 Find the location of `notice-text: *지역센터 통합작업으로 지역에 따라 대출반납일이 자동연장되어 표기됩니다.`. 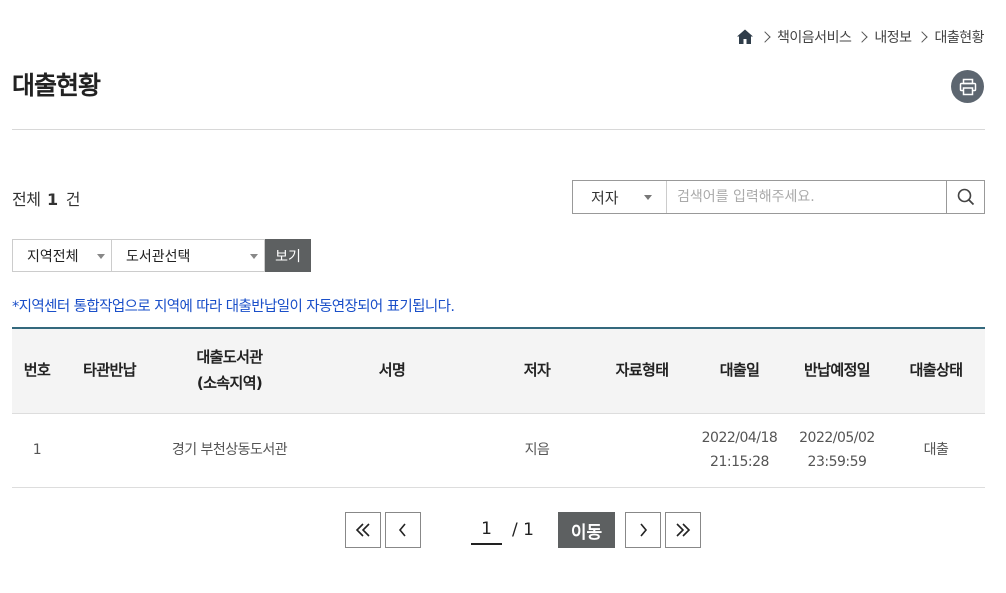

notice-text: *지역센터 통합작업으로 지역에 따라 대출반납일이 자동연장되어 표기됩니다. is located at coordinates (233, 307).